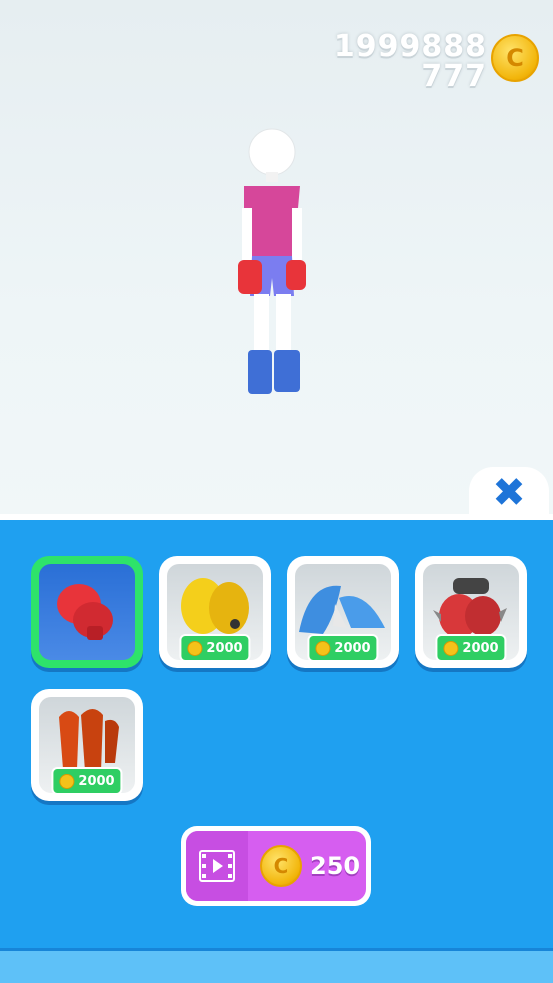 The height and width of the screenshot is (983, 553). I want to click on character-right-shoe, so click(287, 371).